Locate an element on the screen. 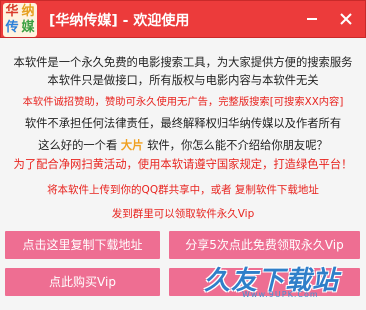 This screenshot has width=366, height=310. watermark-sub: Www.9UPK.Com is located at coordinates (280, 294).